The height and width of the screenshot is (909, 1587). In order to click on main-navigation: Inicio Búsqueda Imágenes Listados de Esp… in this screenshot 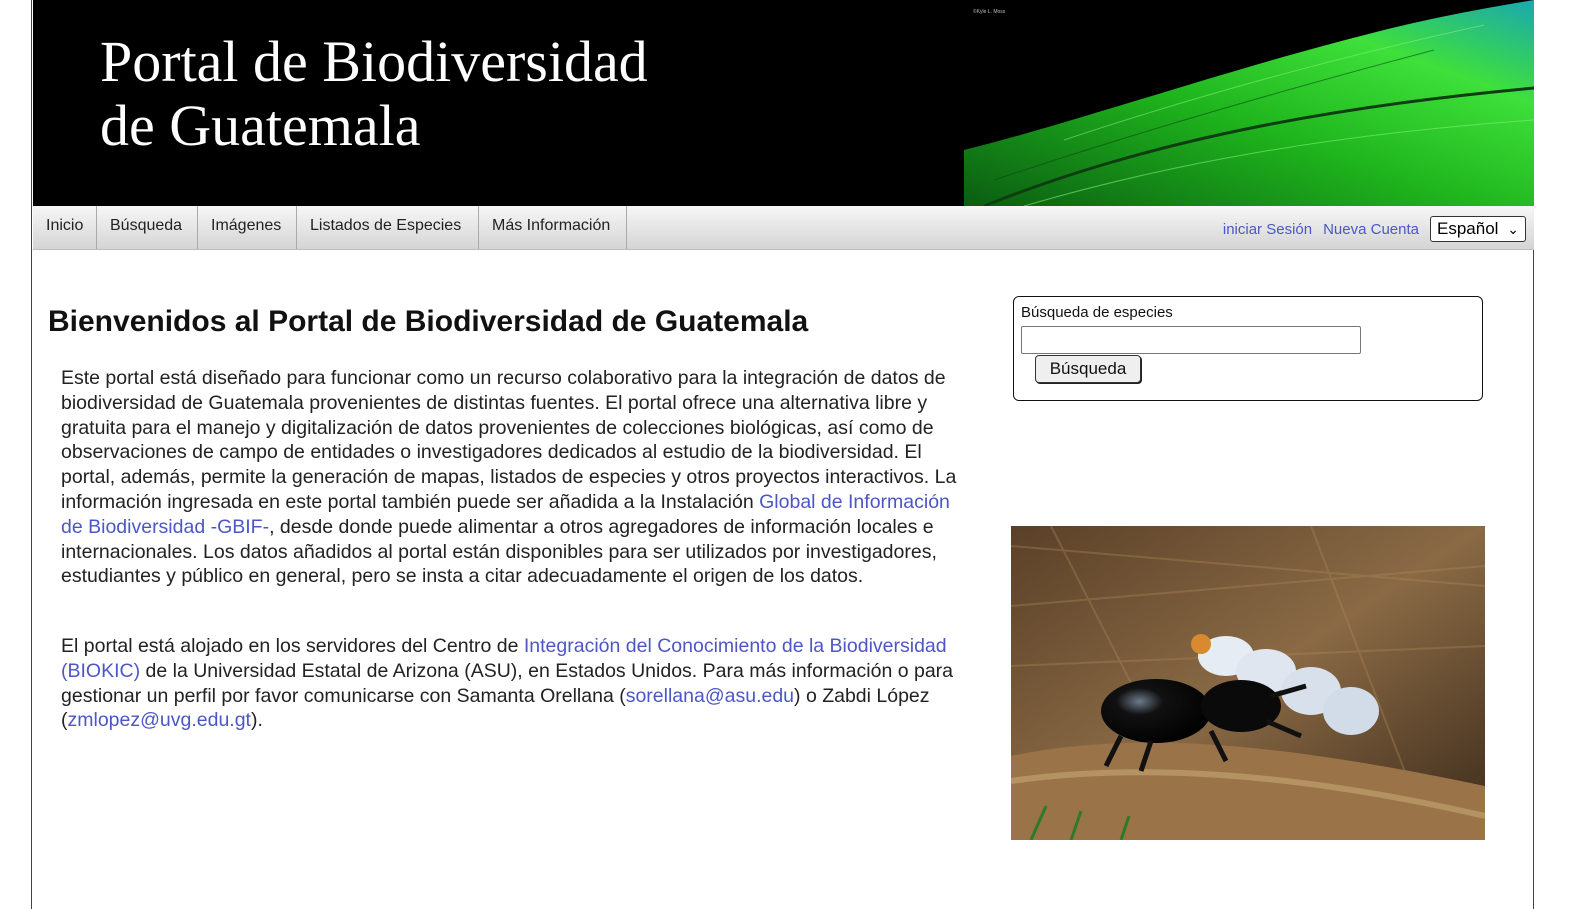, I will do `click(783, 228)`.